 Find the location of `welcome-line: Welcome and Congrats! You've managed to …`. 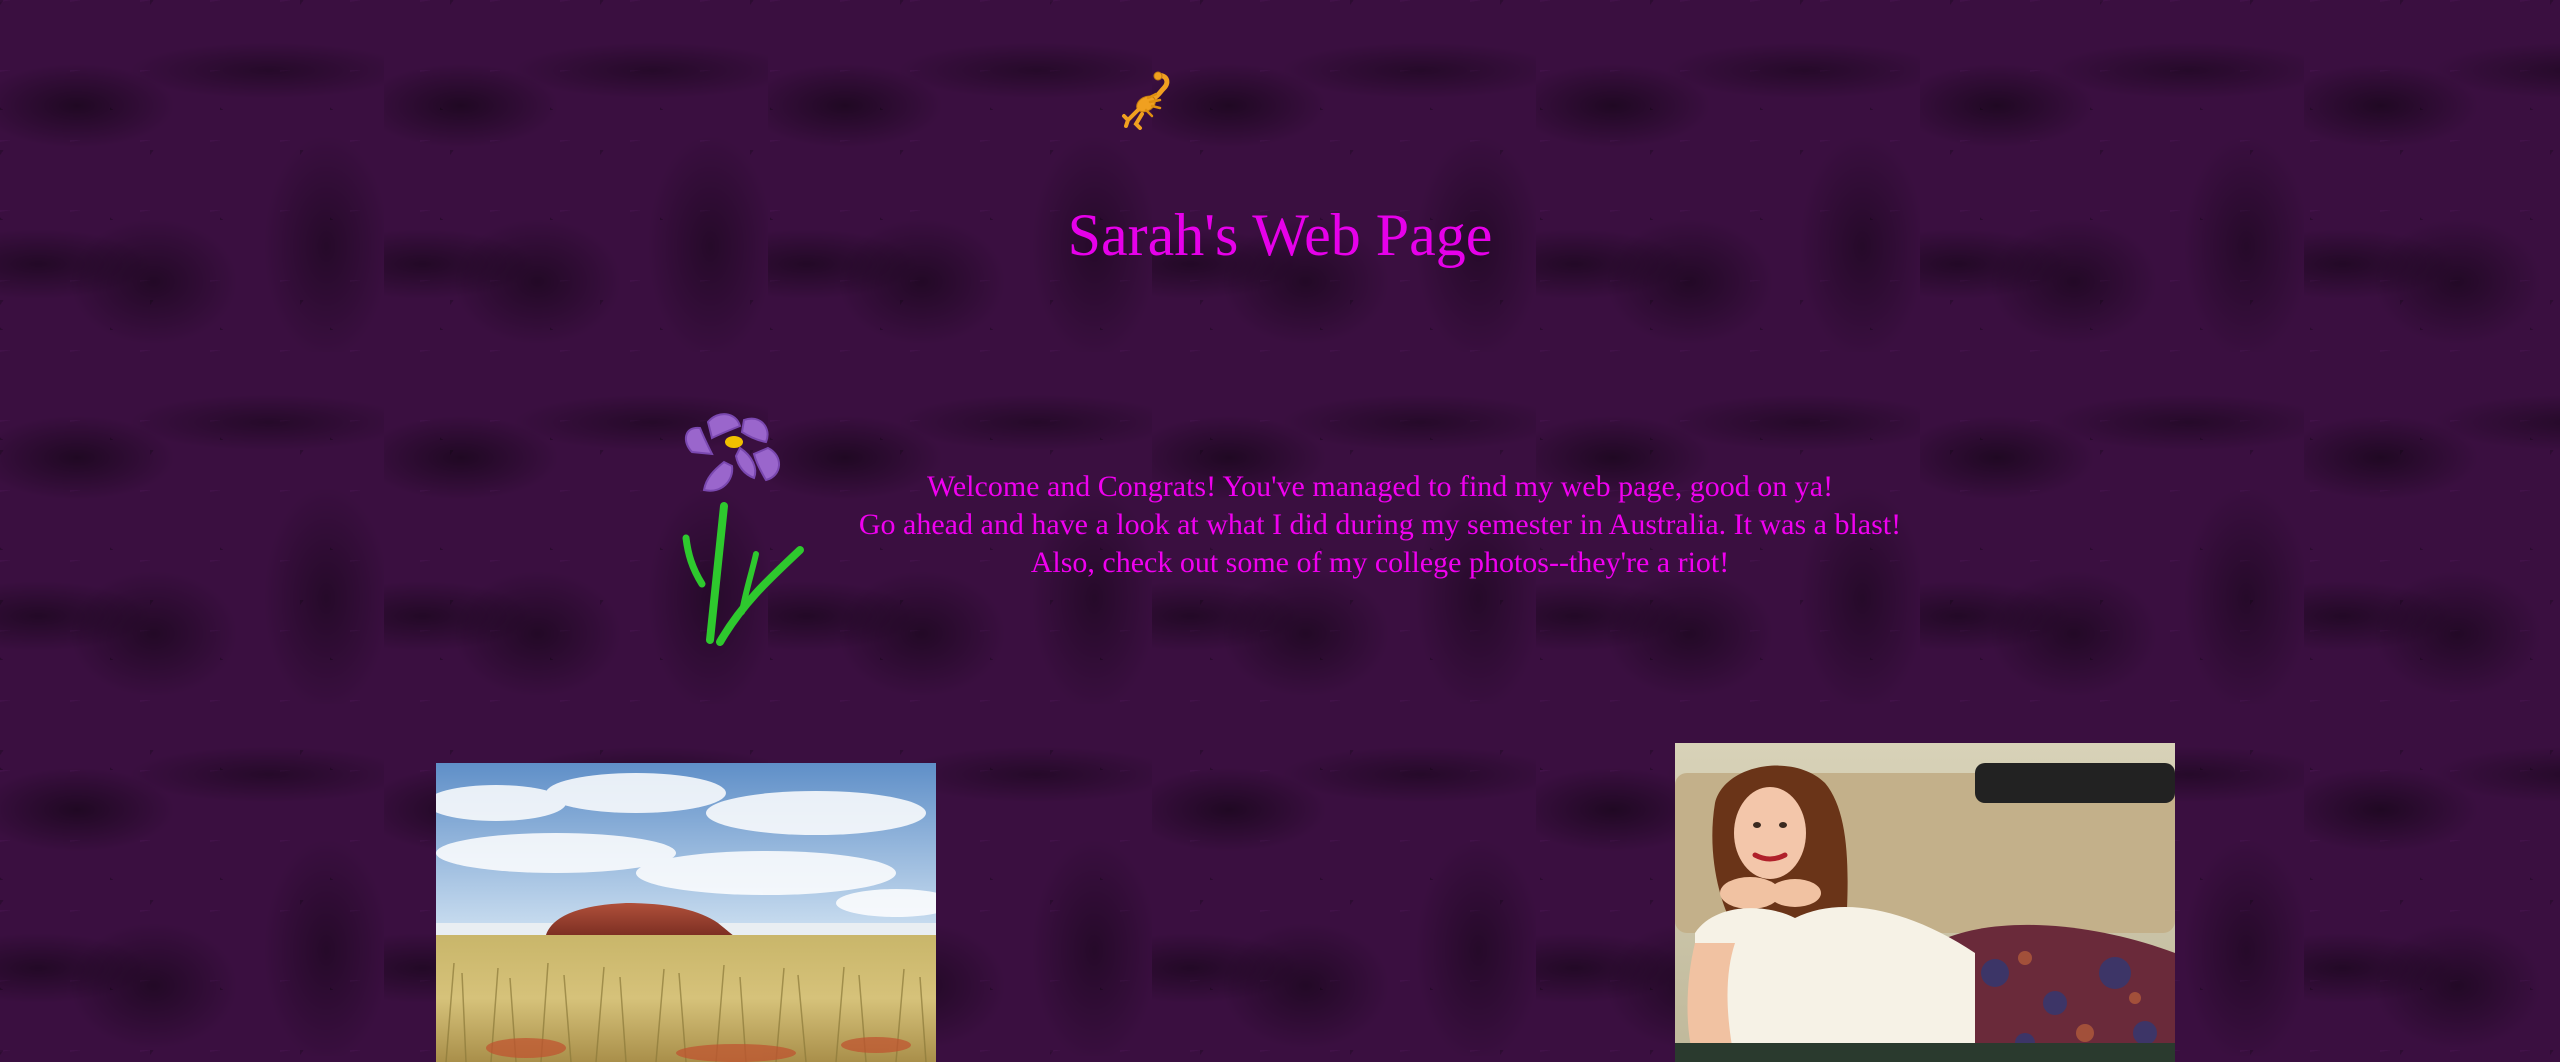

welcome-line: Welcome and Congrats! You've managed to … is located at coordinates (1380, 486).